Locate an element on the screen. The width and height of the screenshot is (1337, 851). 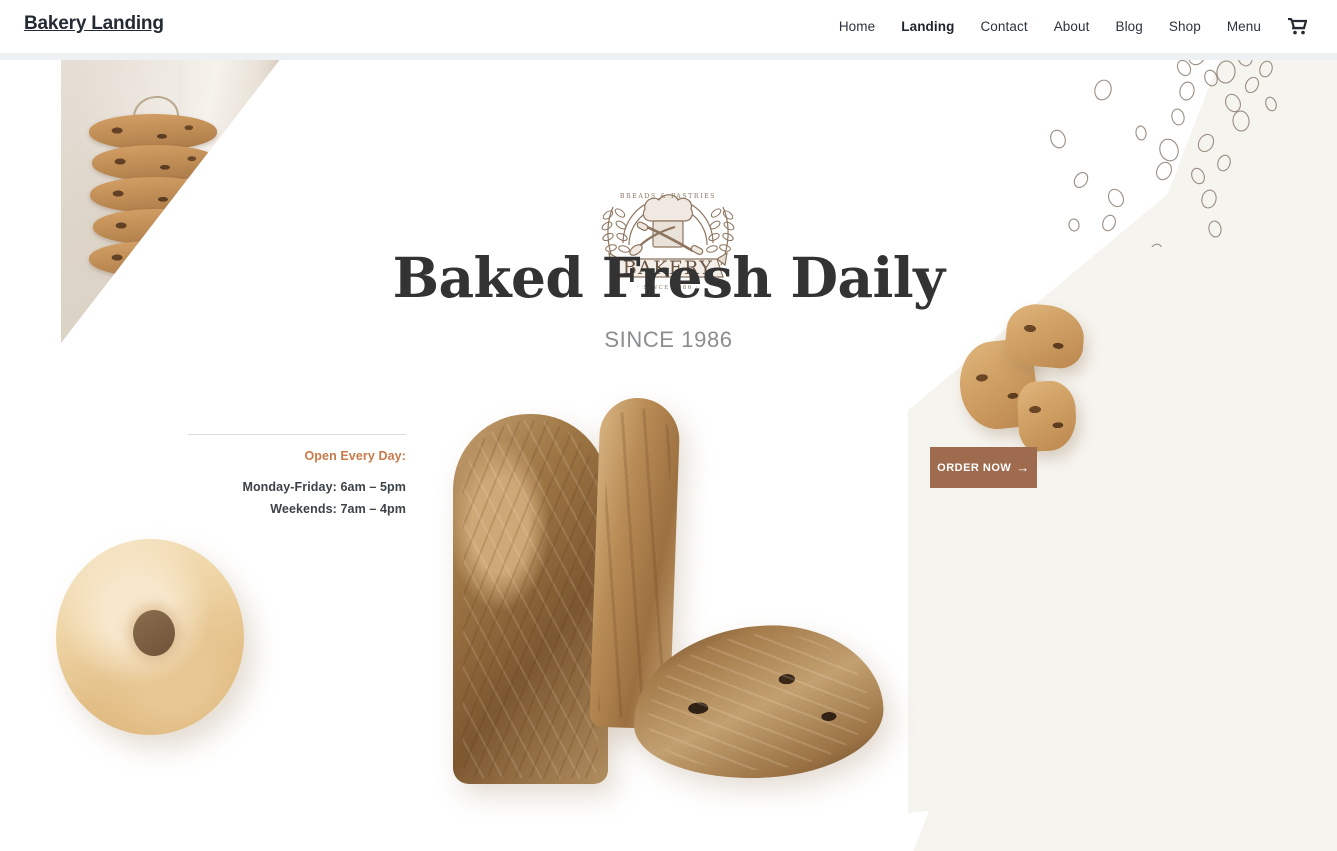
hero-subheadline: SINCE 1986 is located at coordinates (668, 339).